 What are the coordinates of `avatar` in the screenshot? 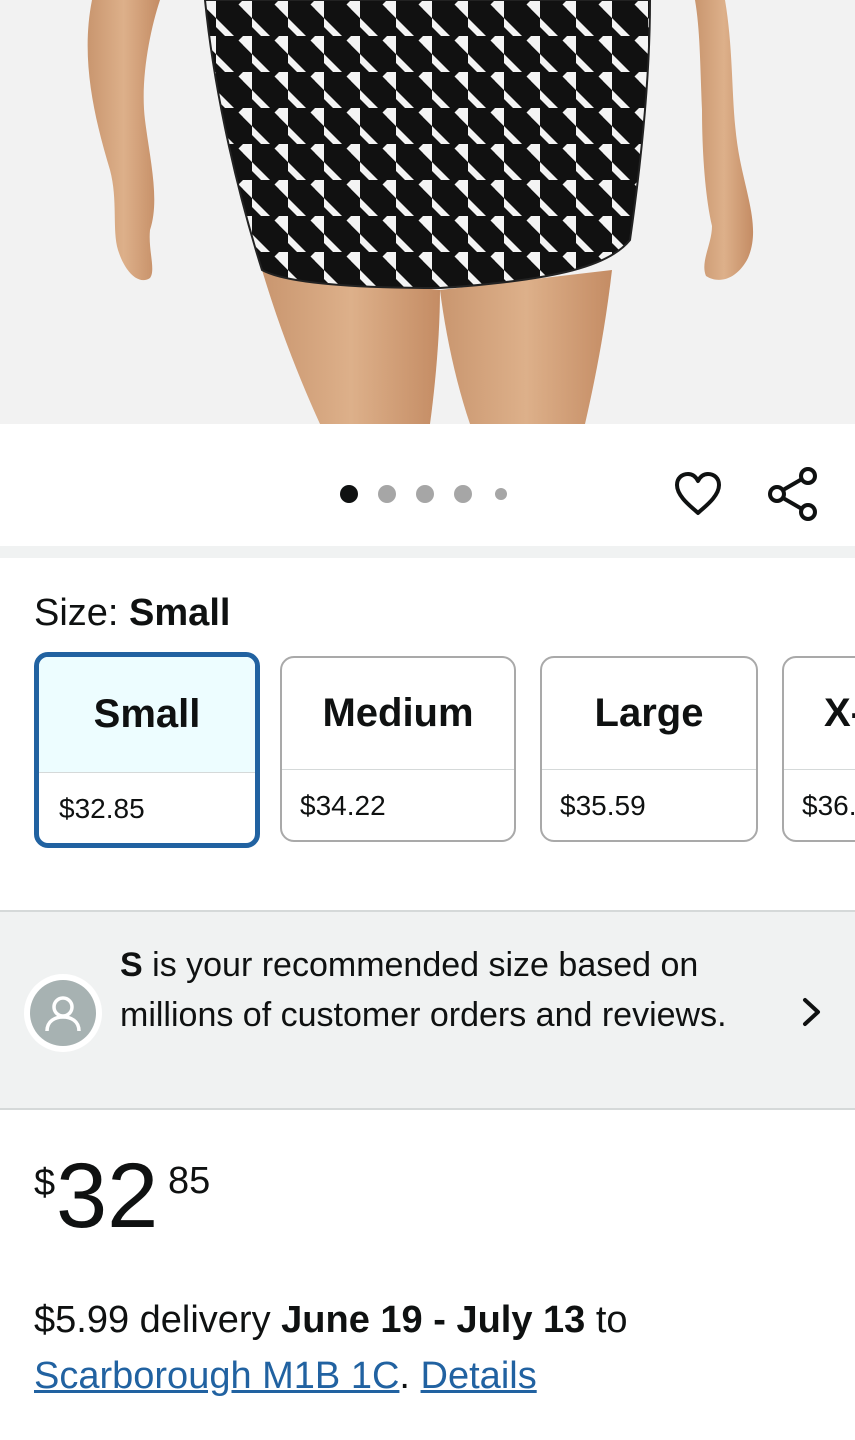 It's located at (63, 1013).